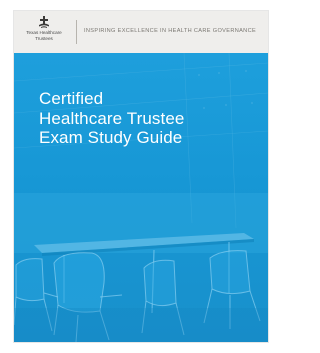 The height and width of the screenshot is (353, 320). I want to click on texas-healthcare-trustees-logo-icon, so click(44, 22).